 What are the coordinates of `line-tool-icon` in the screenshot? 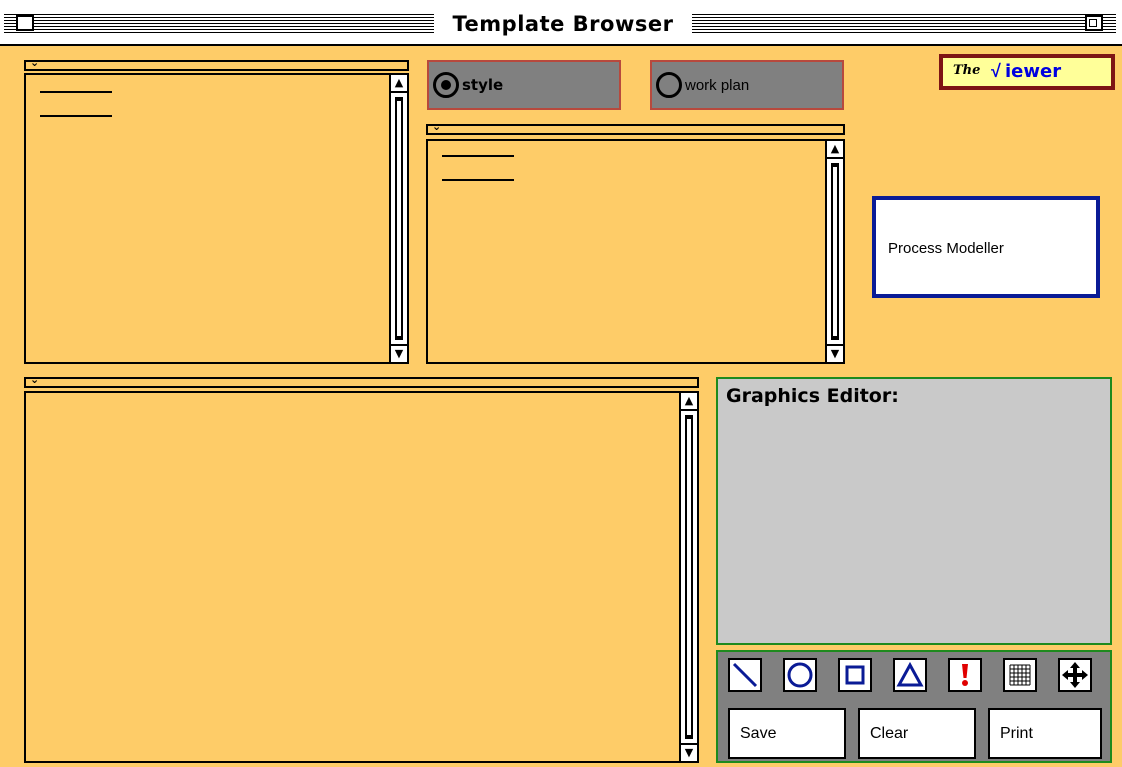 It's located at (745, 675).